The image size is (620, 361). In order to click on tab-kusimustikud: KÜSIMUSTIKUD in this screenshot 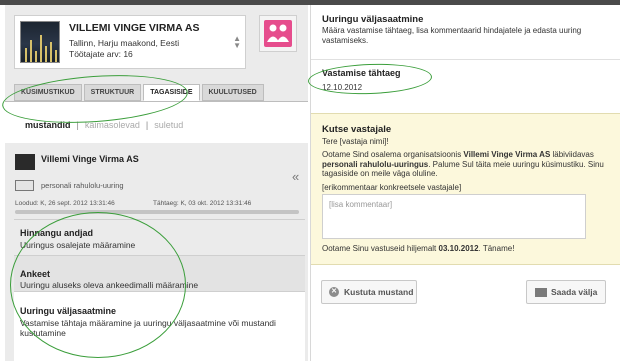, I will do `click(48, 92)`.